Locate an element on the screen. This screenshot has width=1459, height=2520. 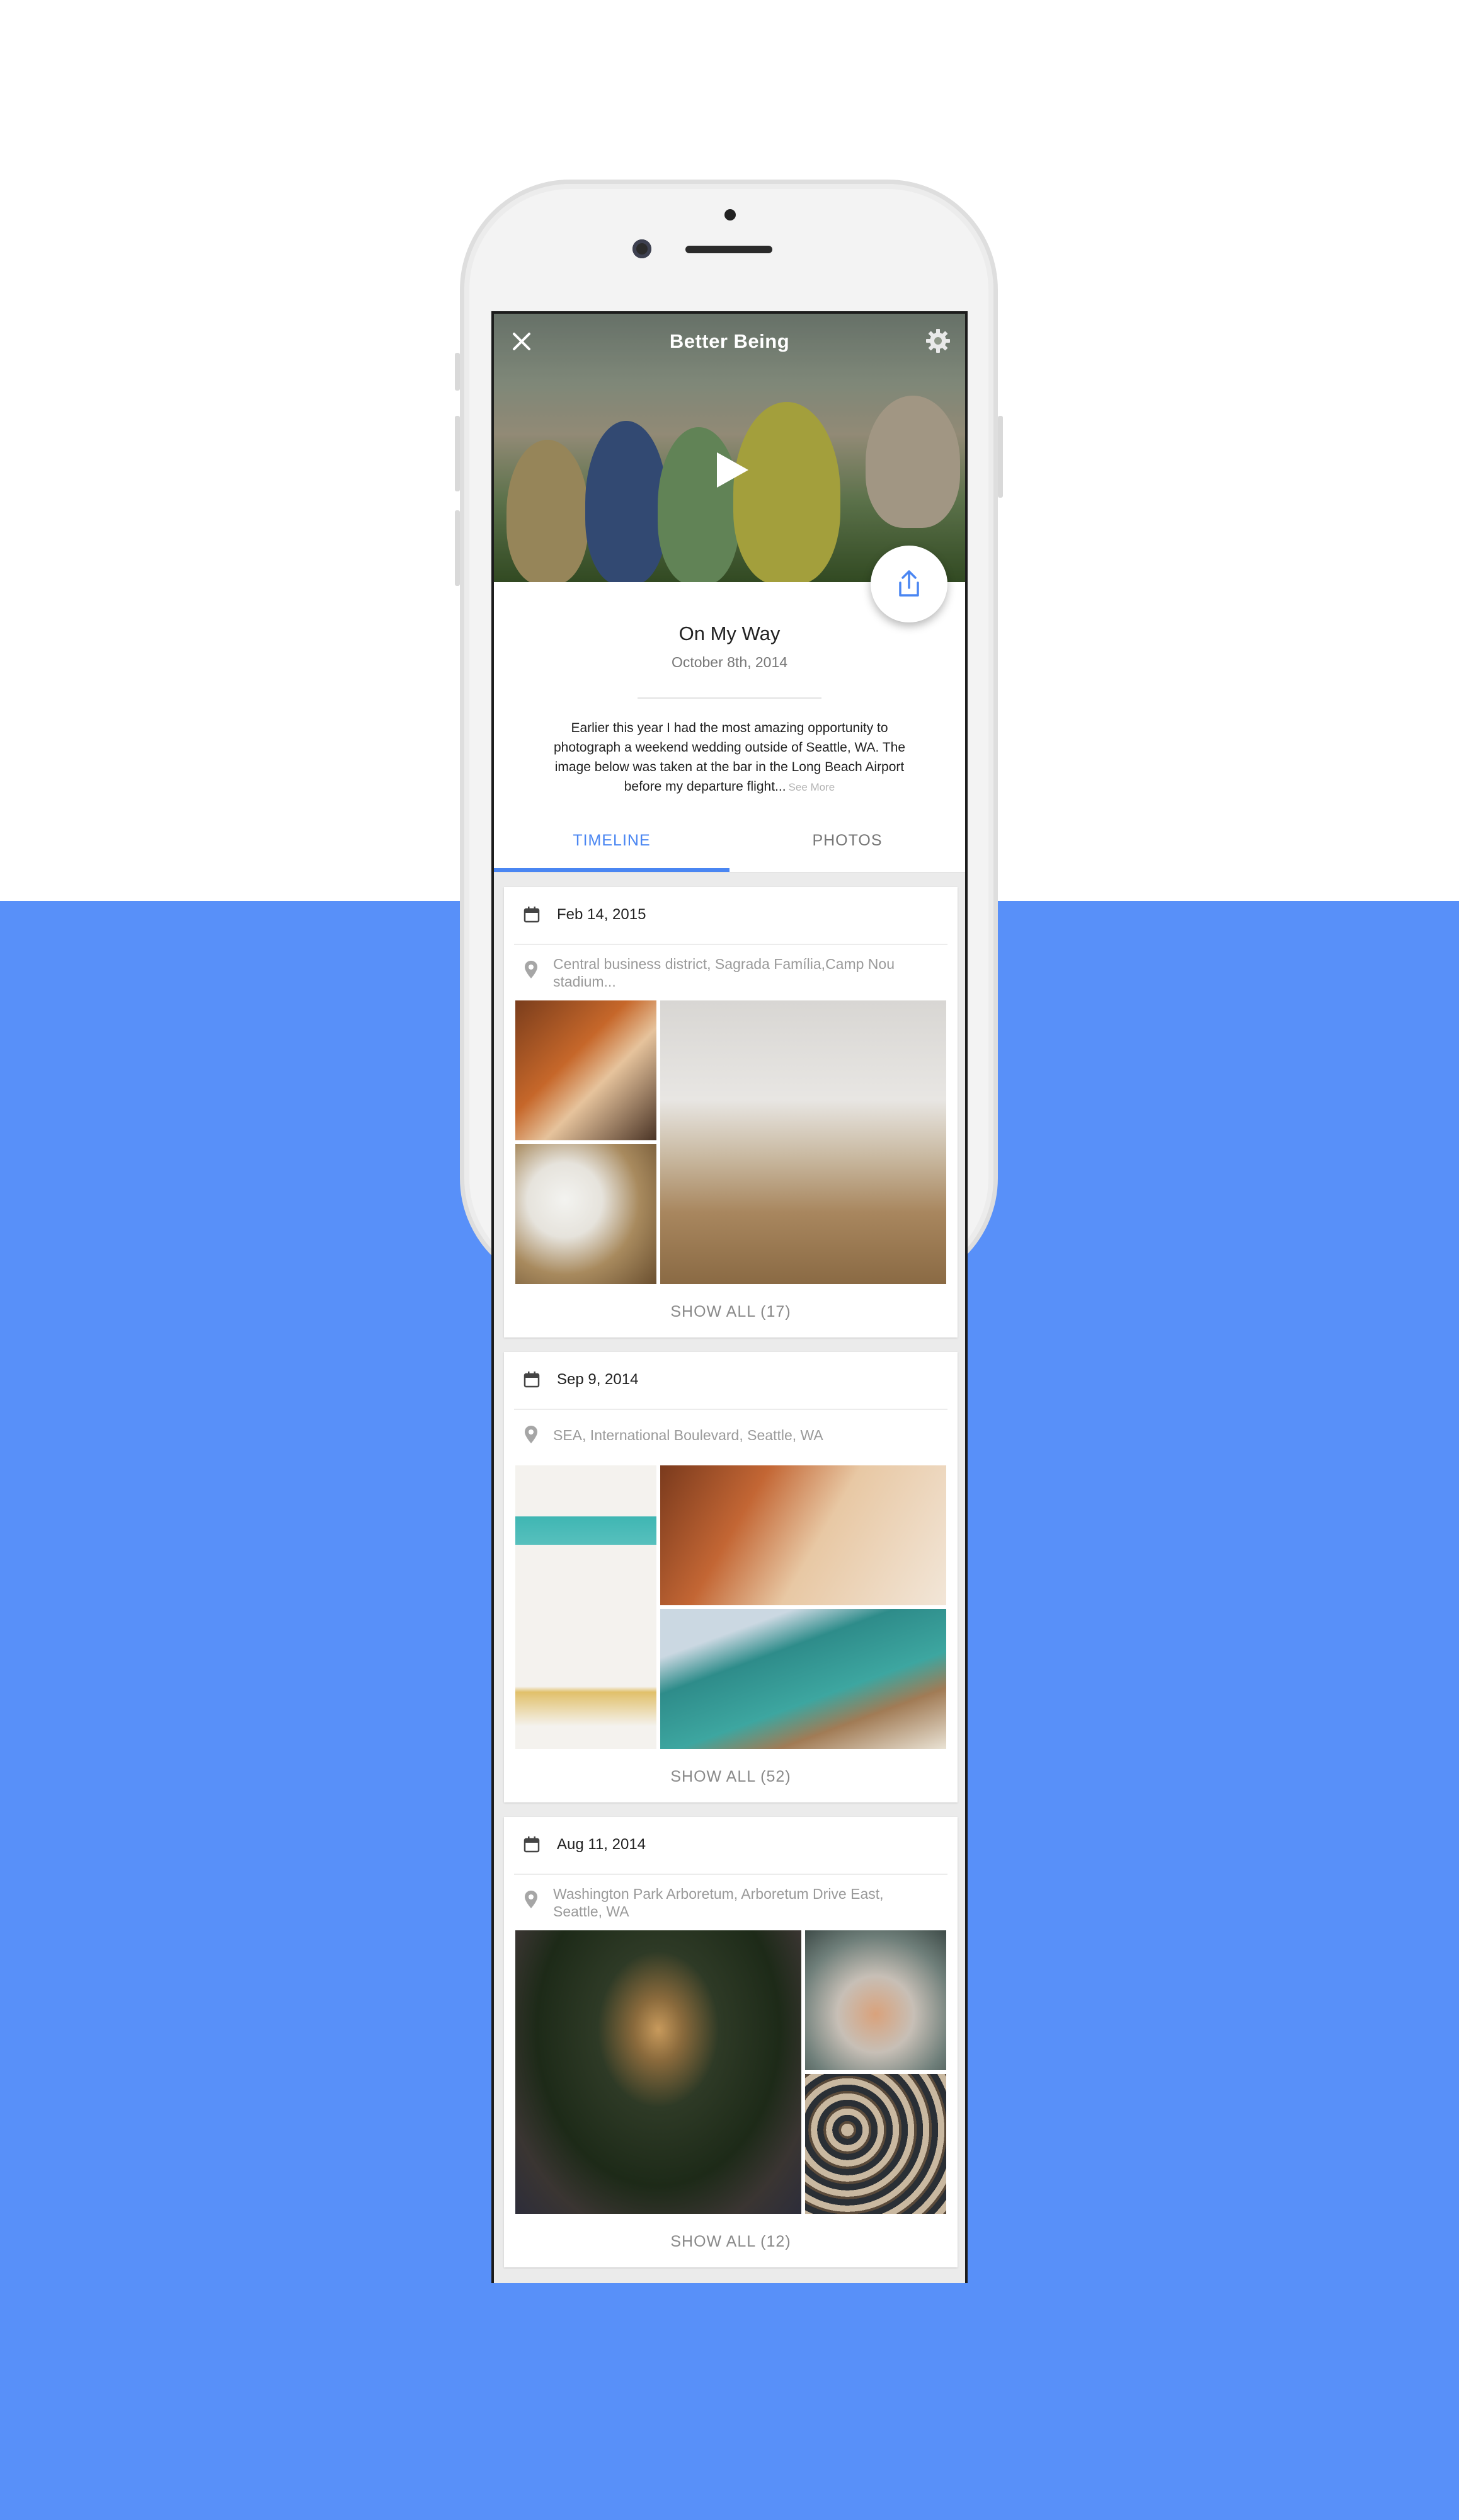
tab-photos: PHOTOS is located at coordinates (847, 848).